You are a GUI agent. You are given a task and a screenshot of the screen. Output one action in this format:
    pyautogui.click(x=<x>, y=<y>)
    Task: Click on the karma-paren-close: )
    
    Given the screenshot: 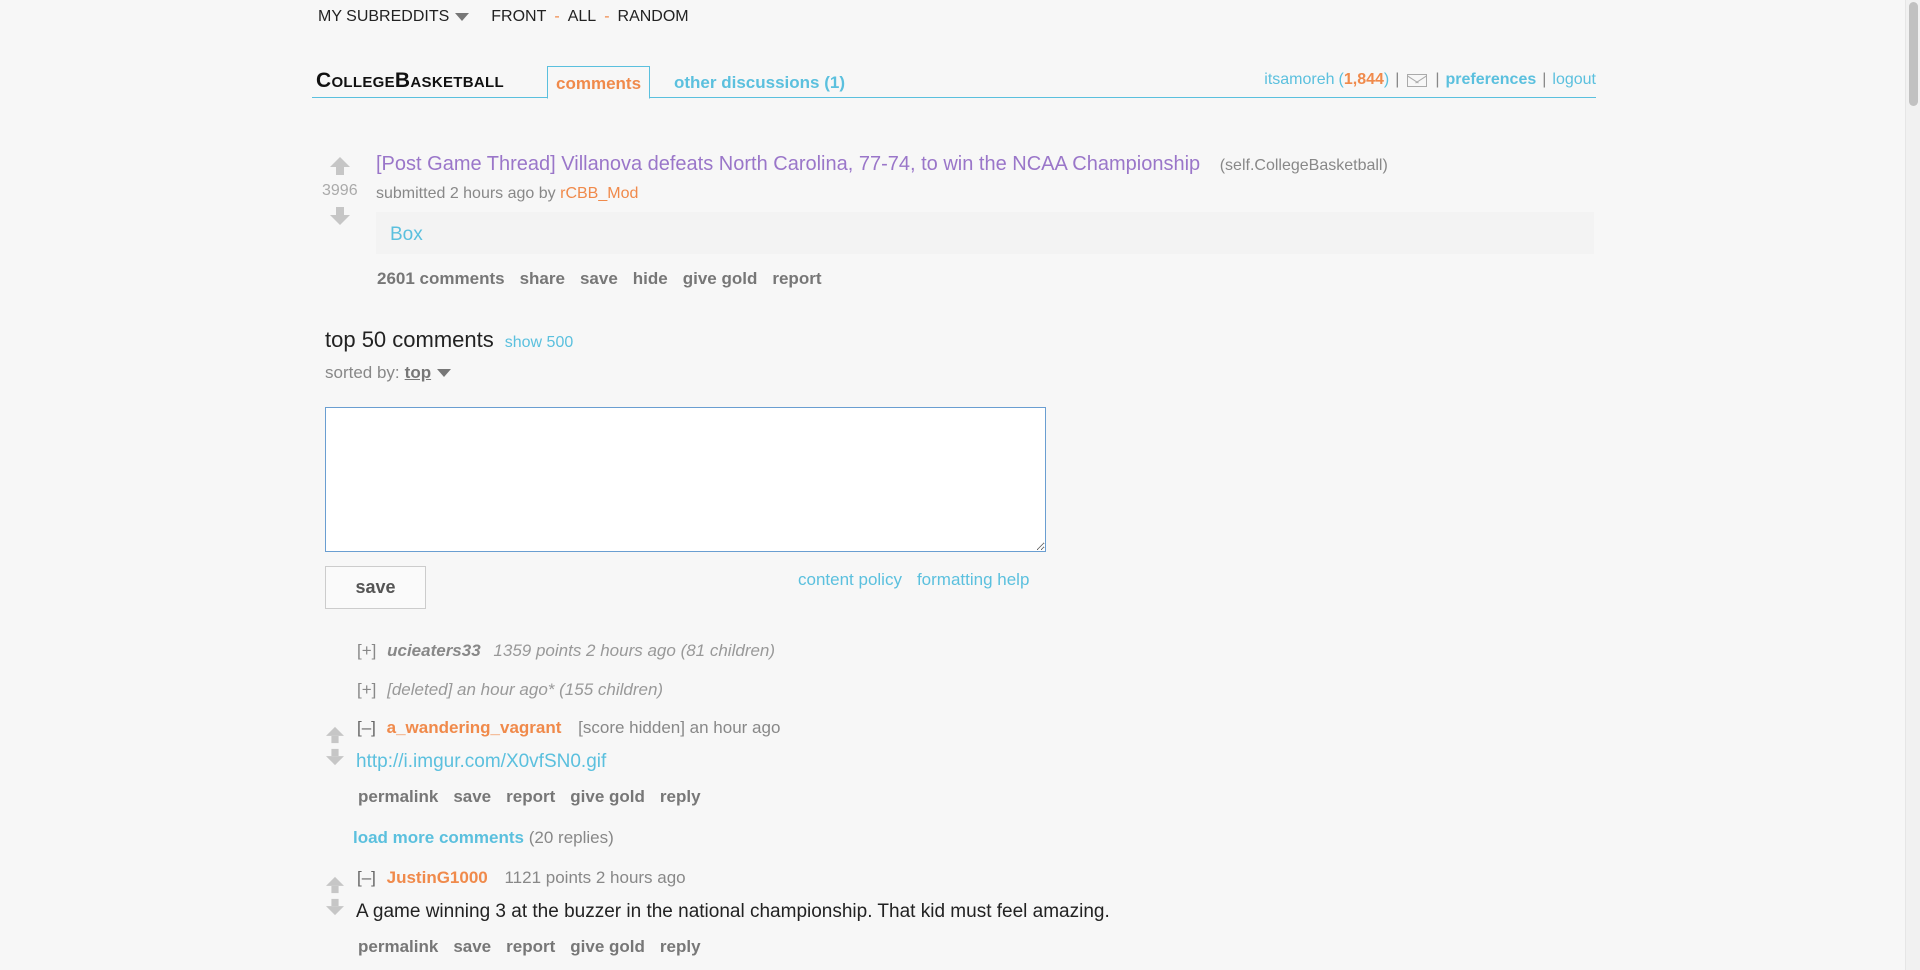 What is the action you would take?
    pyautogui.click(x=1386, y=79)
    